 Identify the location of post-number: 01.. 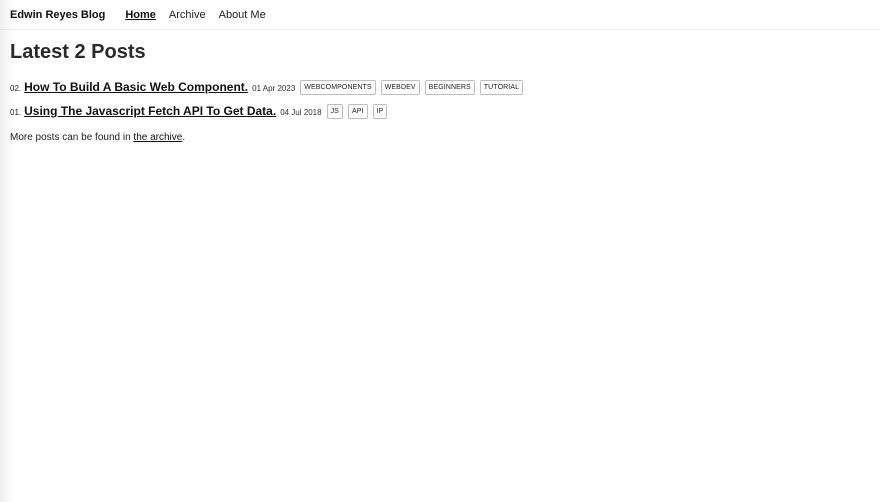
(16, 112).